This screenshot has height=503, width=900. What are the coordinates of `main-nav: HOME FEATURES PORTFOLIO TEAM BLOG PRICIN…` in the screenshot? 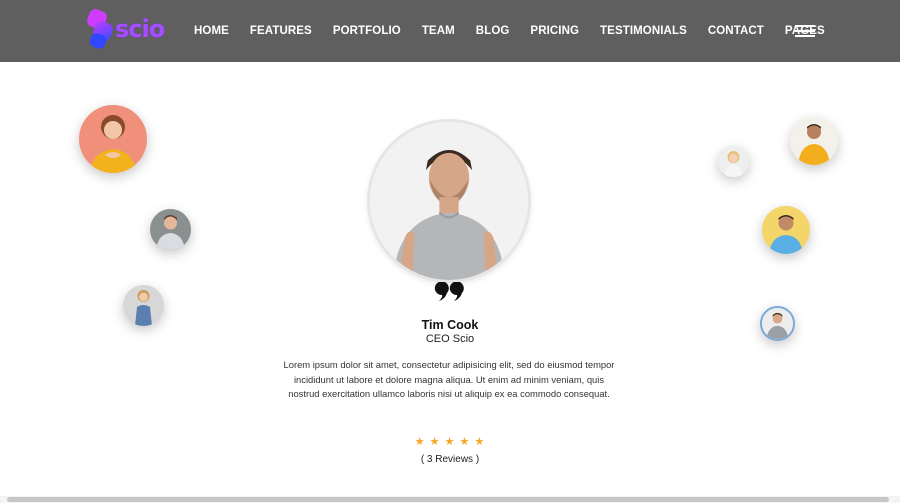 It's located at (520, 31).